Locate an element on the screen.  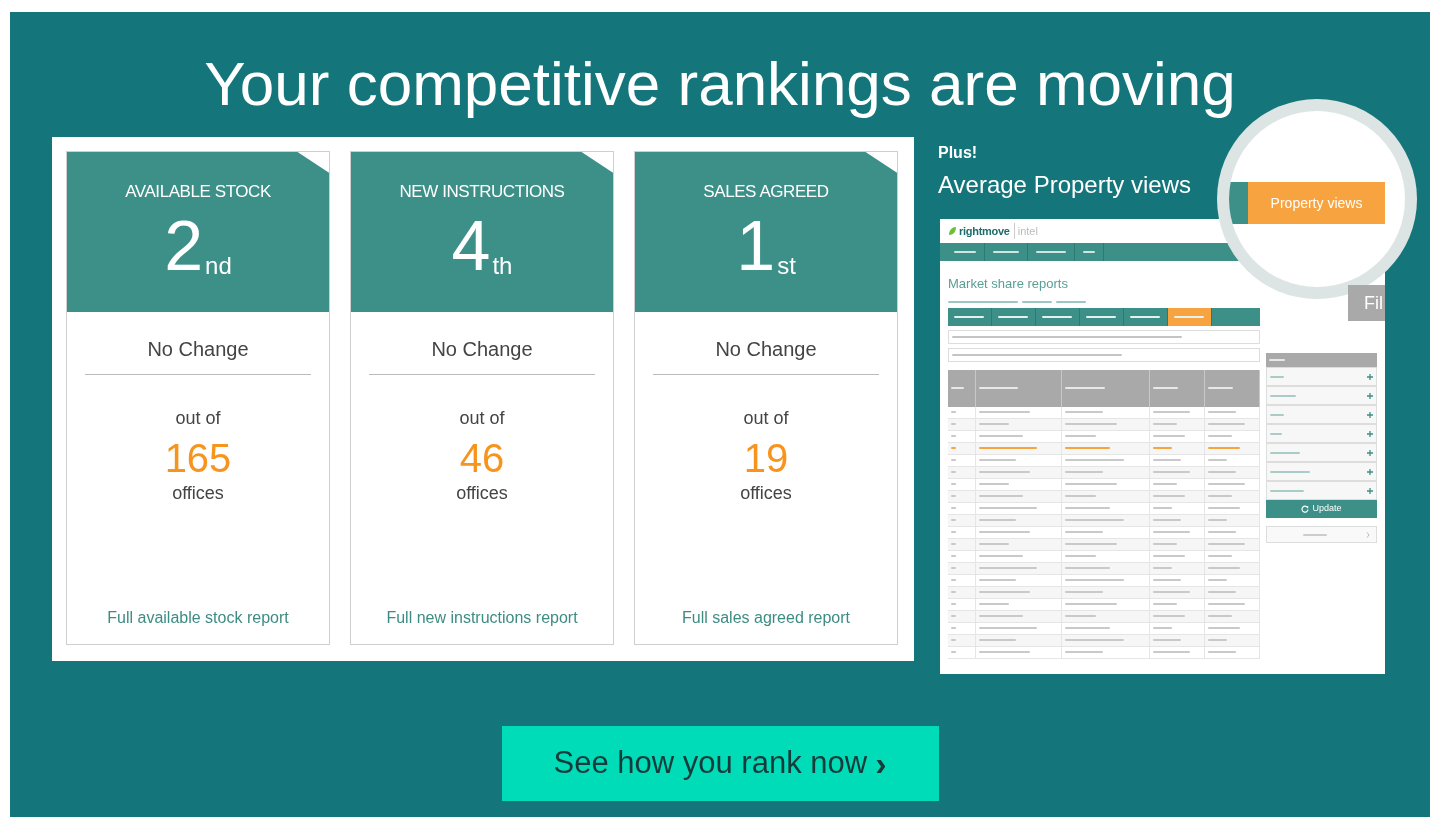
rank-suffix: nd is located at coordinates (218, 265).